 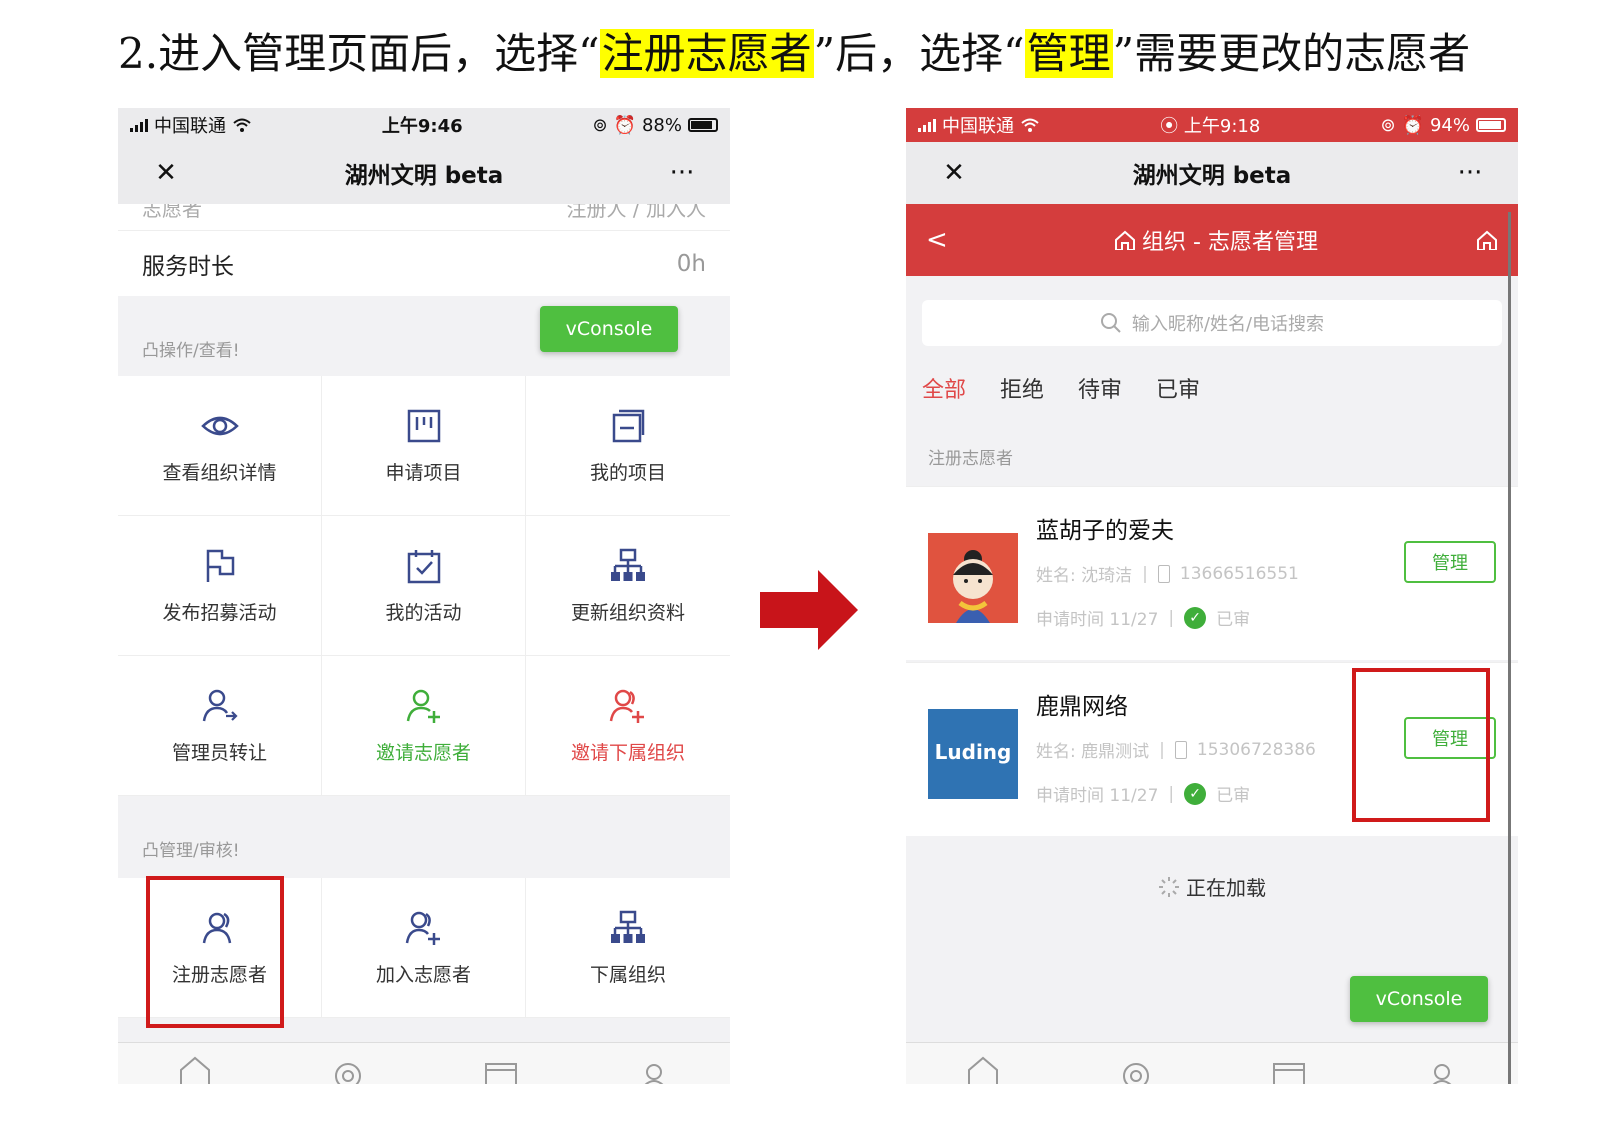 What do you see at coordinates (220, 446) in the screenshot?
I see `grid-item-view-org: 查看组织详情` at bounding box center [220, 446].